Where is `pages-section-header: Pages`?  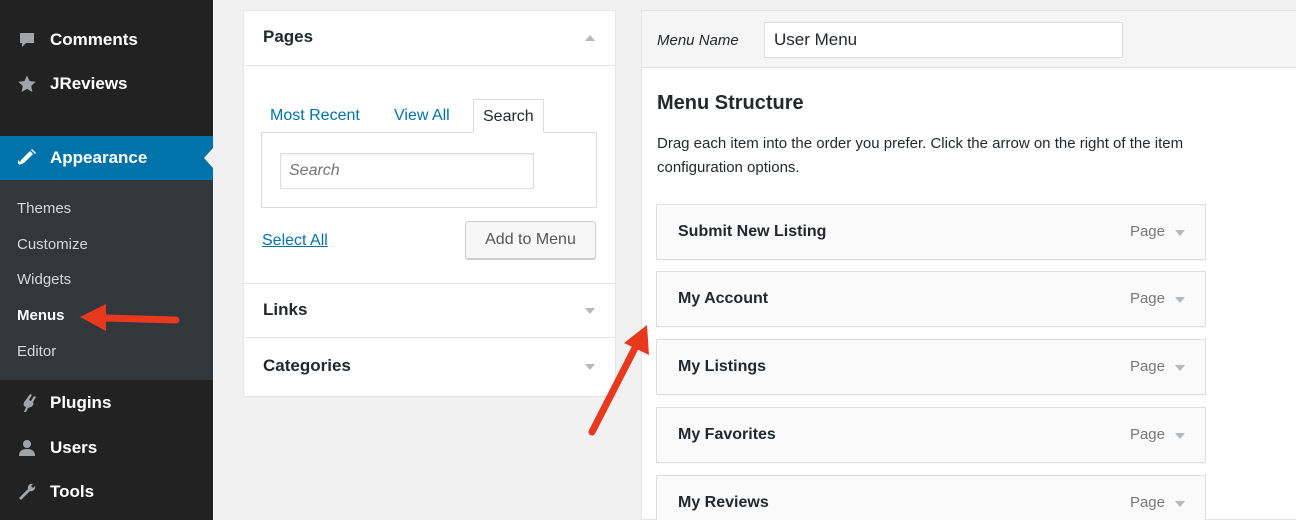 pages-section-header: Pages is located at coordinates (429, 38).